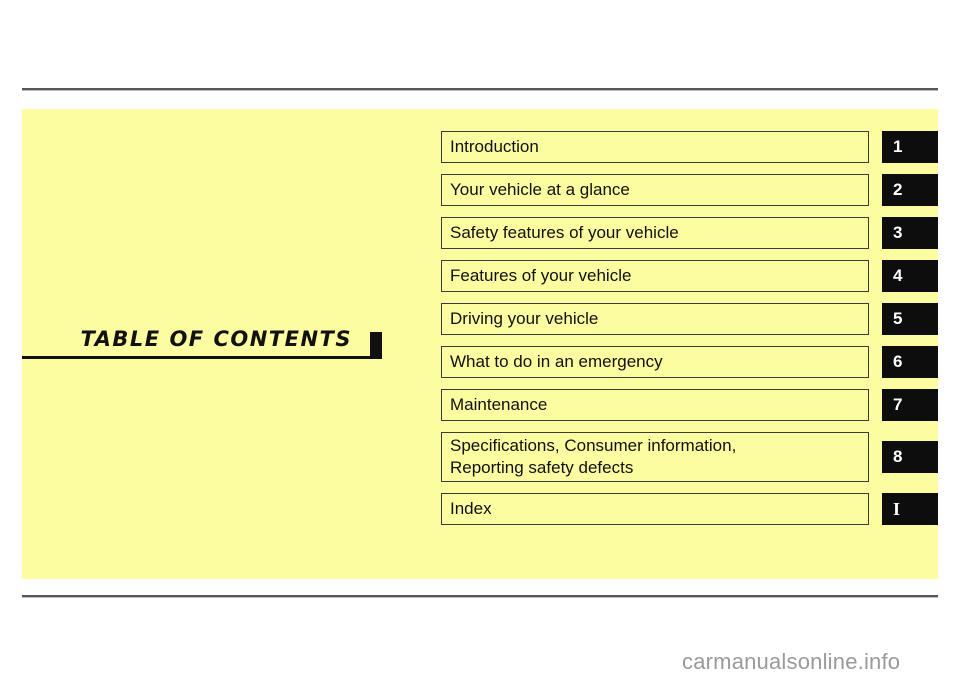 The image size is (960, 689). I want to click on toc-entry-safety-features: Safety features of your vehicle 3, so click(689, 233).